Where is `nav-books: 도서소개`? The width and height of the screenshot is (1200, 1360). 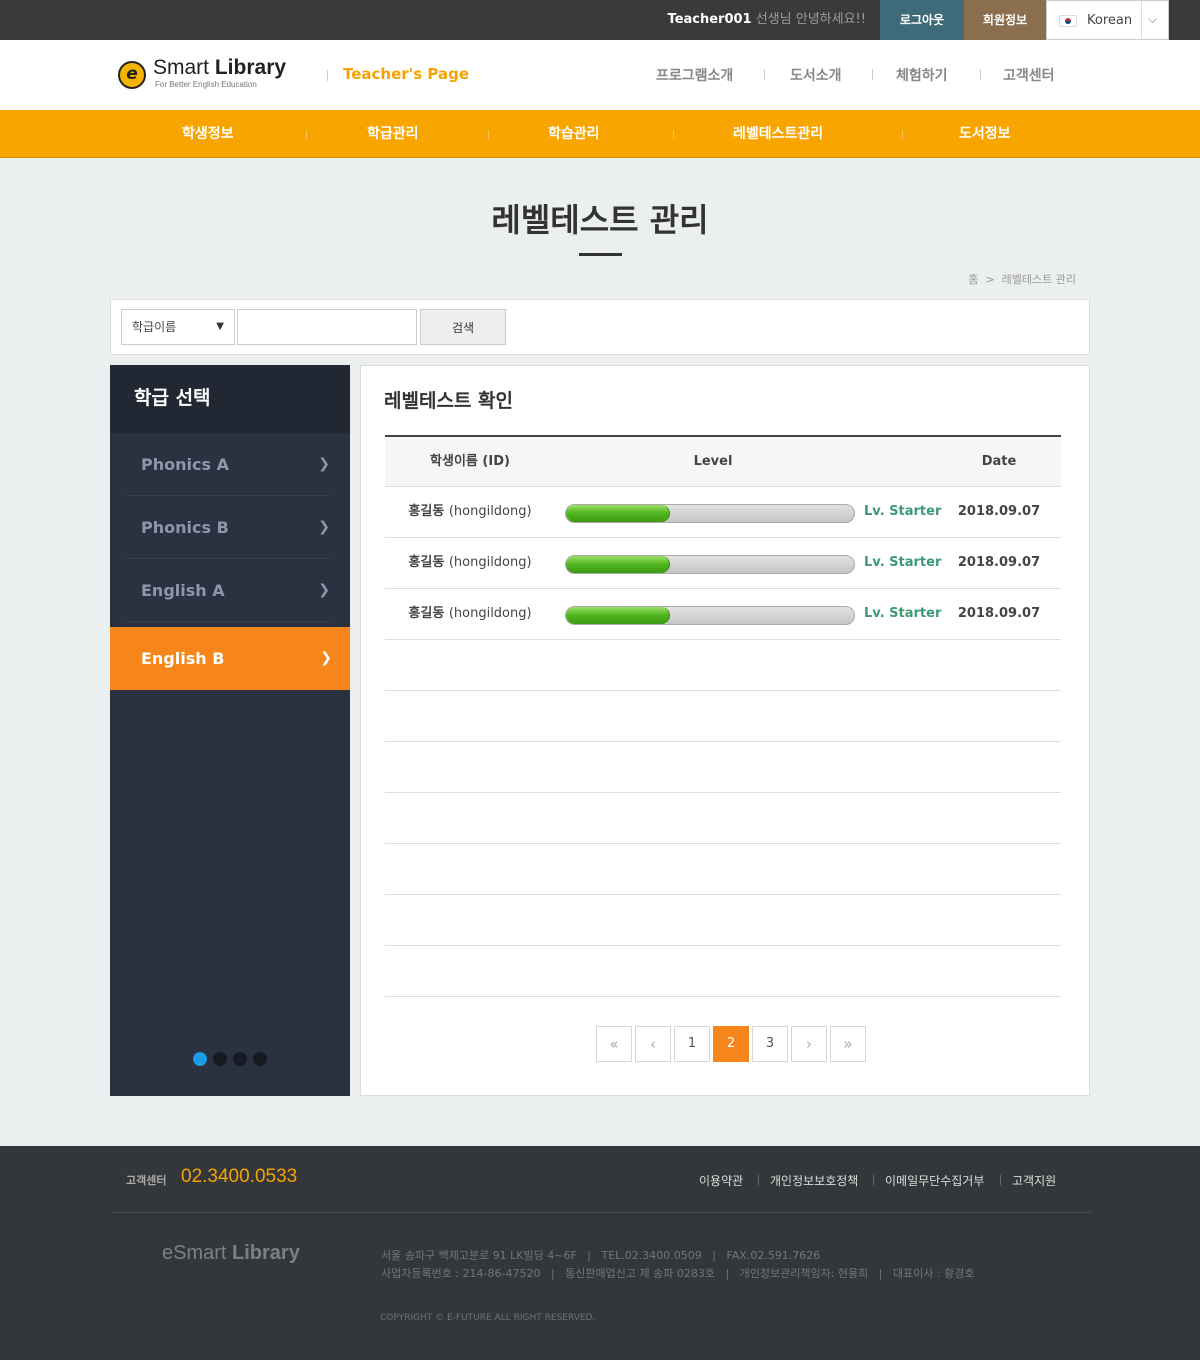
nav-books: 도서소개 is located at coordinates (816, 75).